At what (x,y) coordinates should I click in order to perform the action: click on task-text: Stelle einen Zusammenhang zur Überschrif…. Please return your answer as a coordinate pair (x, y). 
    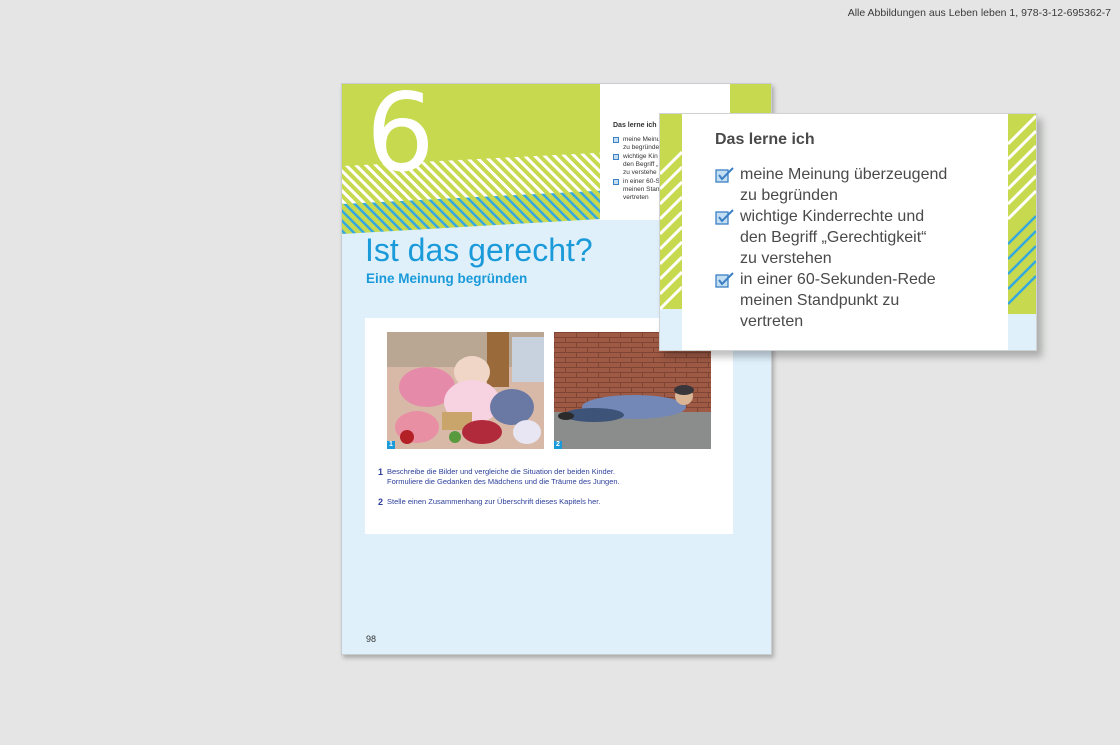
    Looking at the image, I should click on (494, 501).